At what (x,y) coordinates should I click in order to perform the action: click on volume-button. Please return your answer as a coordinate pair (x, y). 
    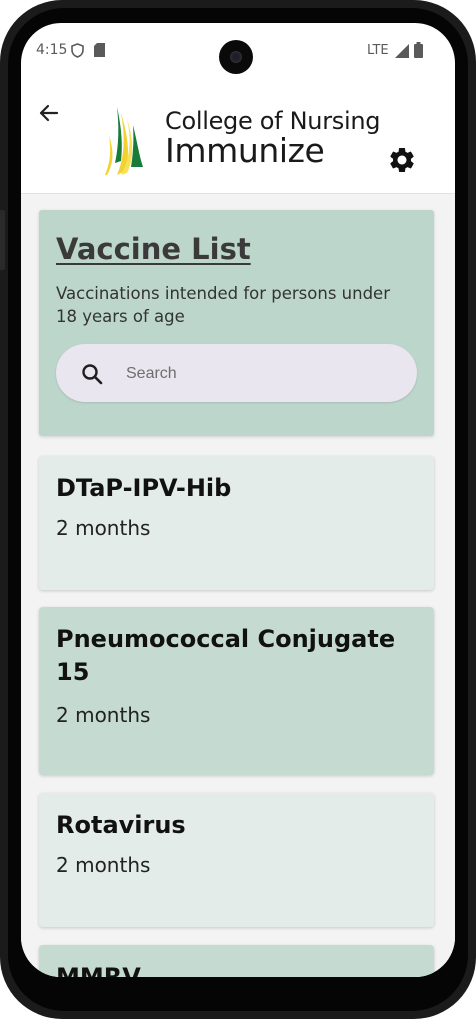
    Looking at the image, I should click on (2, 240).